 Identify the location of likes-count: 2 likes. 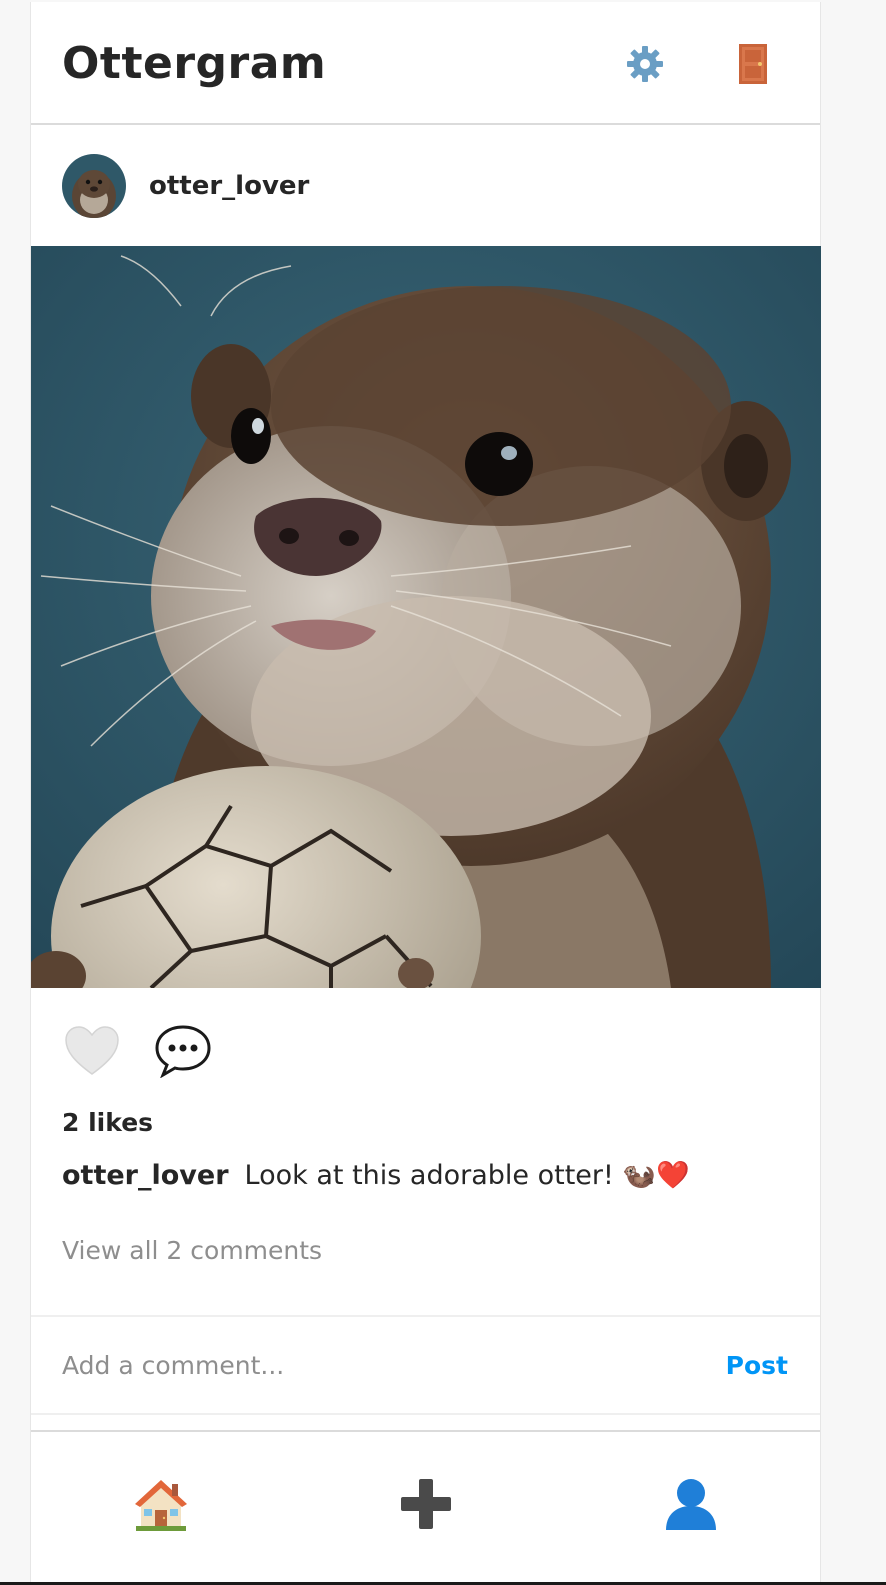
(107, 1122).